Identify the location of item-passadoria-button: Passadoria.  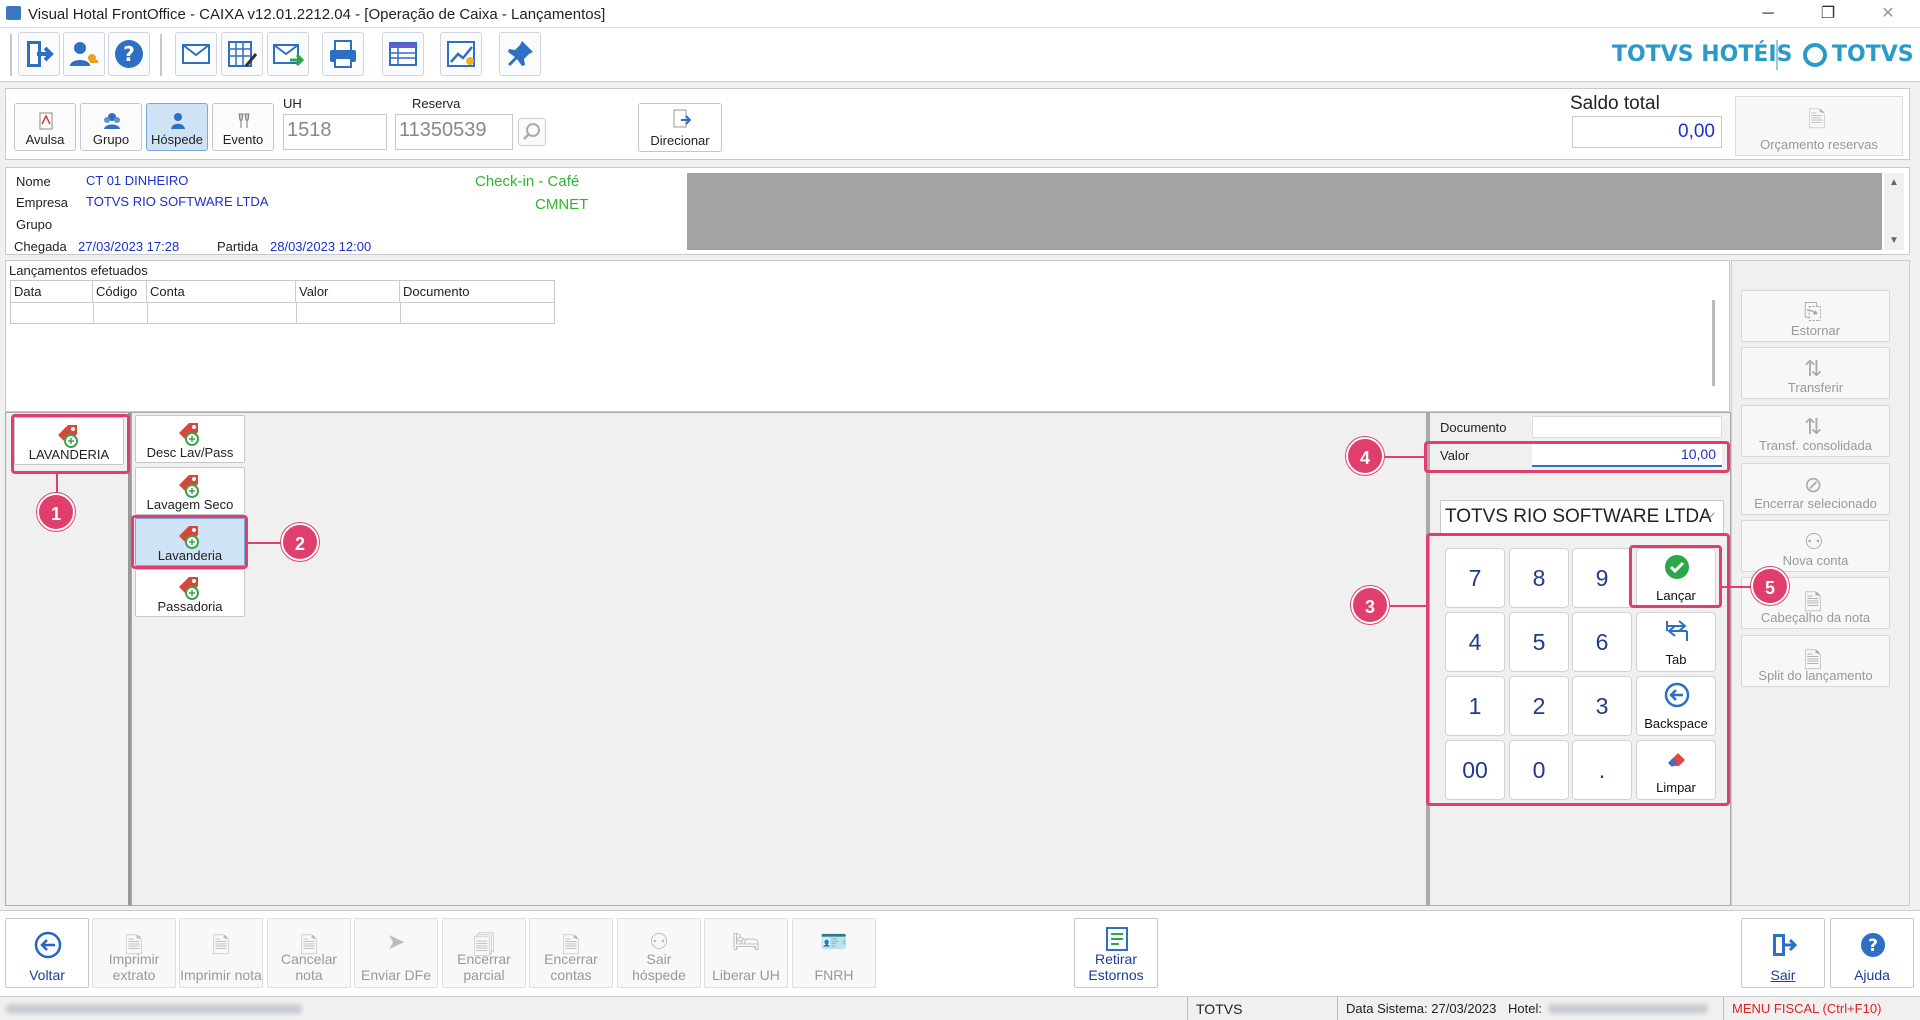
(190, 593).